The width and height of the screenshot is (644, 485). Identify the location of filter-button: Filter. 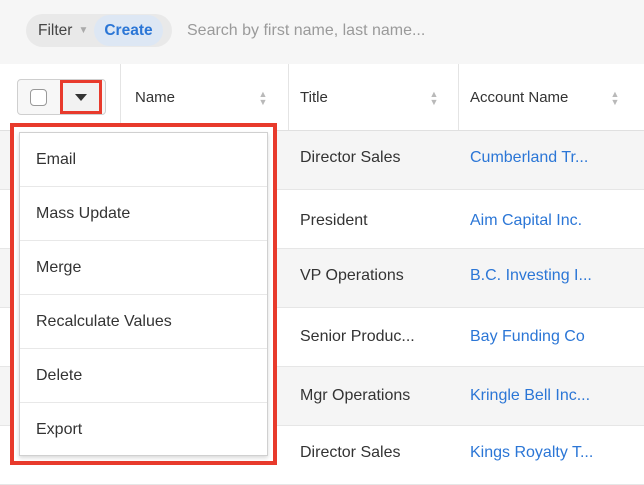
(55, 31).